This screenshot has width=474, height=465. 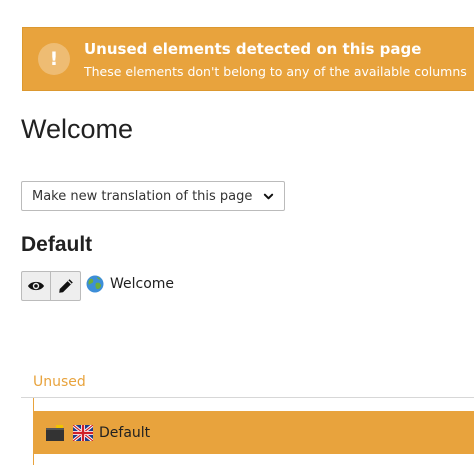 I want to click on exclamation-icon: !, so click(x=54, y=59).